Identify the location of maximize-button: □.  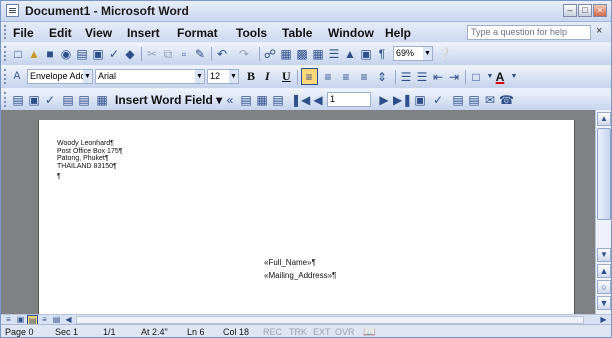
(585, 10).